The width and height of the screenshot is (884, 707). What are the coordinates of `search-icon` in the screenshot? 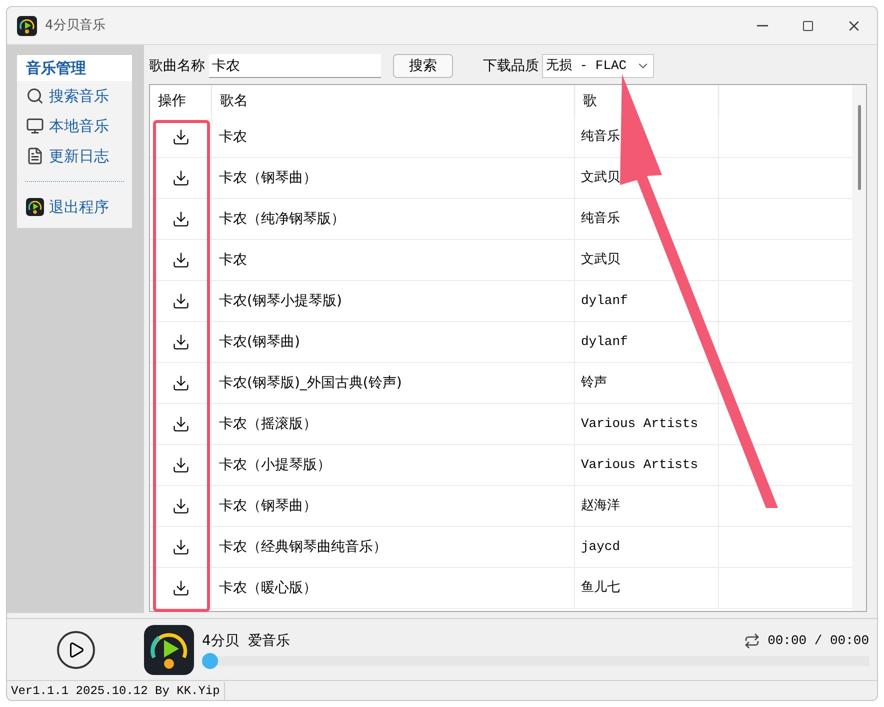 It's located at (35, 96).